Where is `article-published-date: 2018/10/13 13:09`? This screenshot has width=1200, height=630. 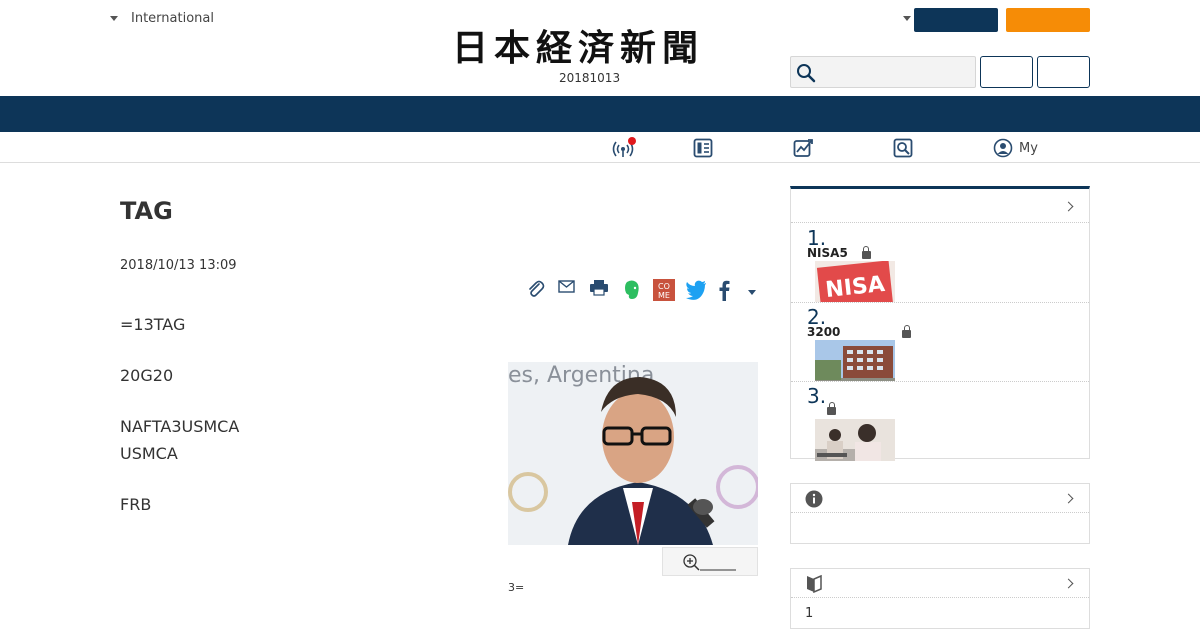
article-published-date: 2018/10/13 13:09 is located at coordinates (178, 265).